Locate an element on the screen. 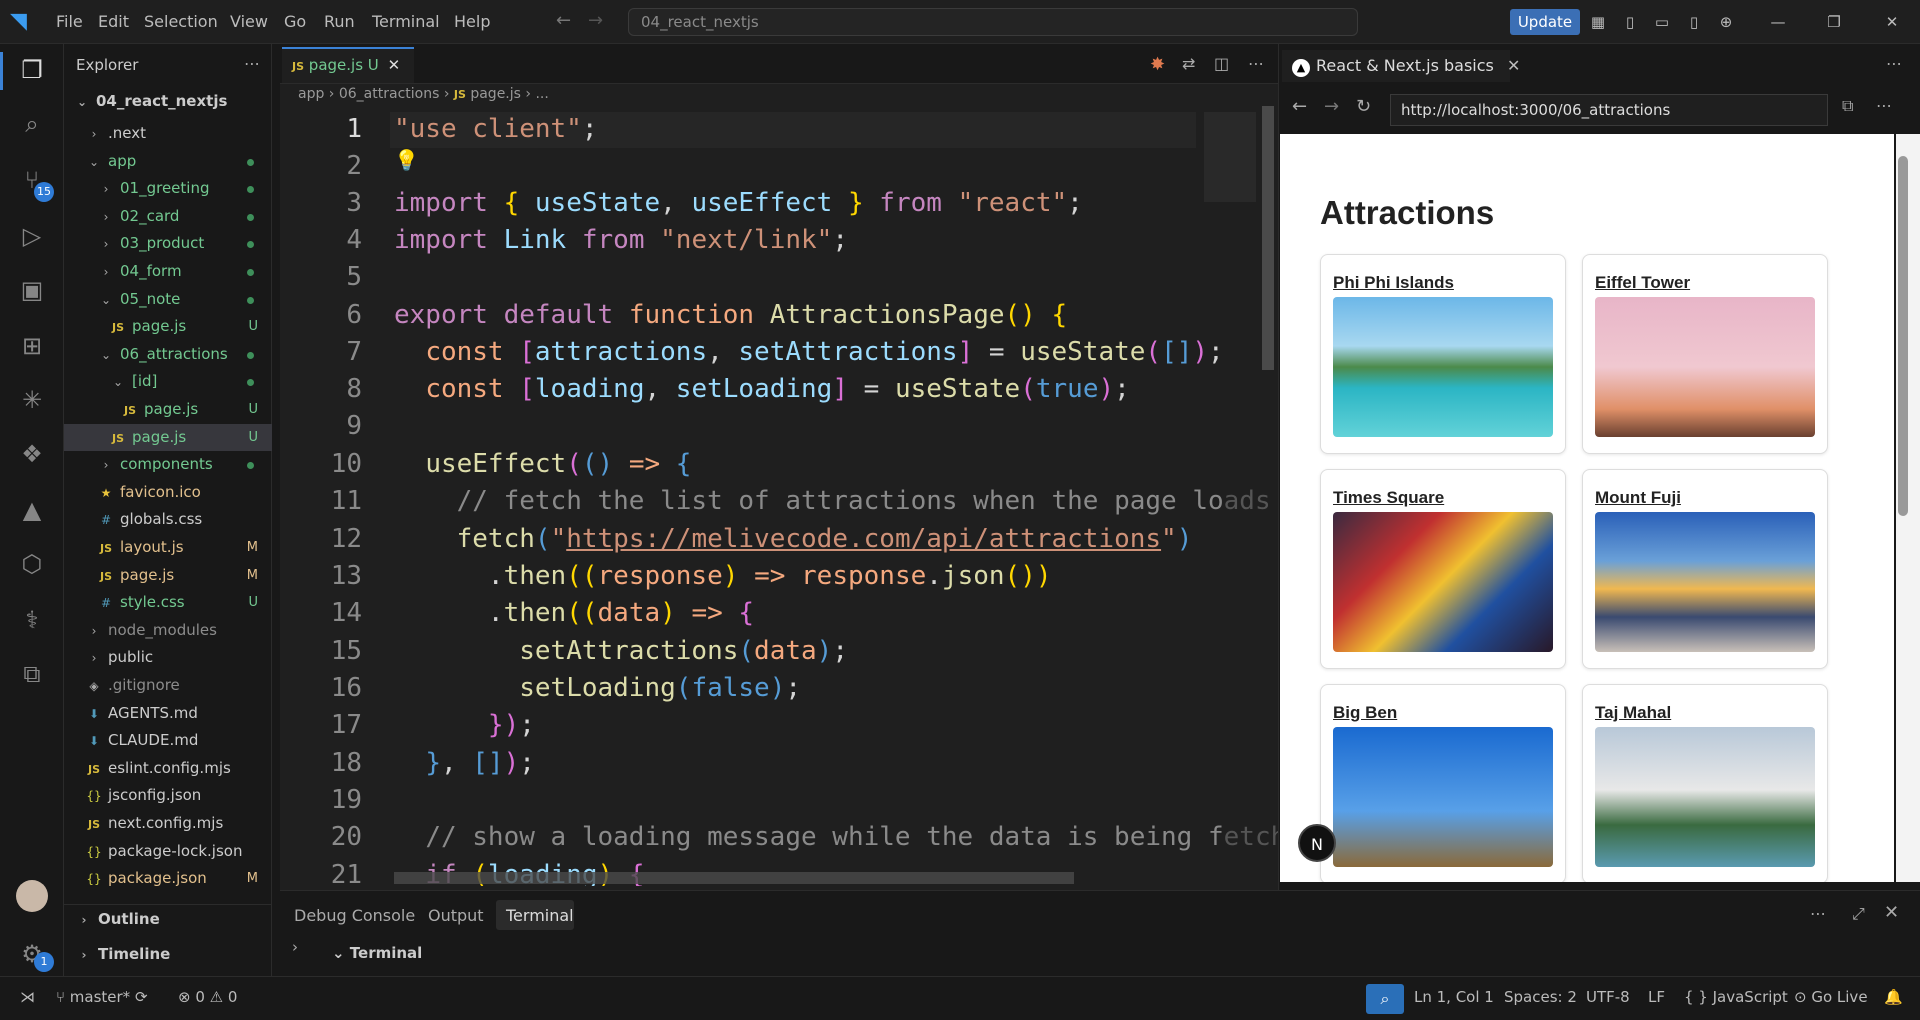  tree-item: # style.css U is located at coordinates (168, 602).